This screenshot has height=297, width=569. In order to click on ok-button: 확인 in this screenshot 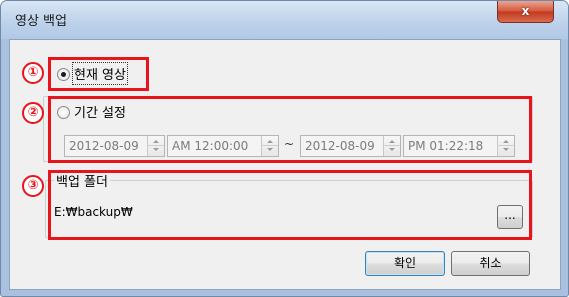, I will do `click(405, 263)`.